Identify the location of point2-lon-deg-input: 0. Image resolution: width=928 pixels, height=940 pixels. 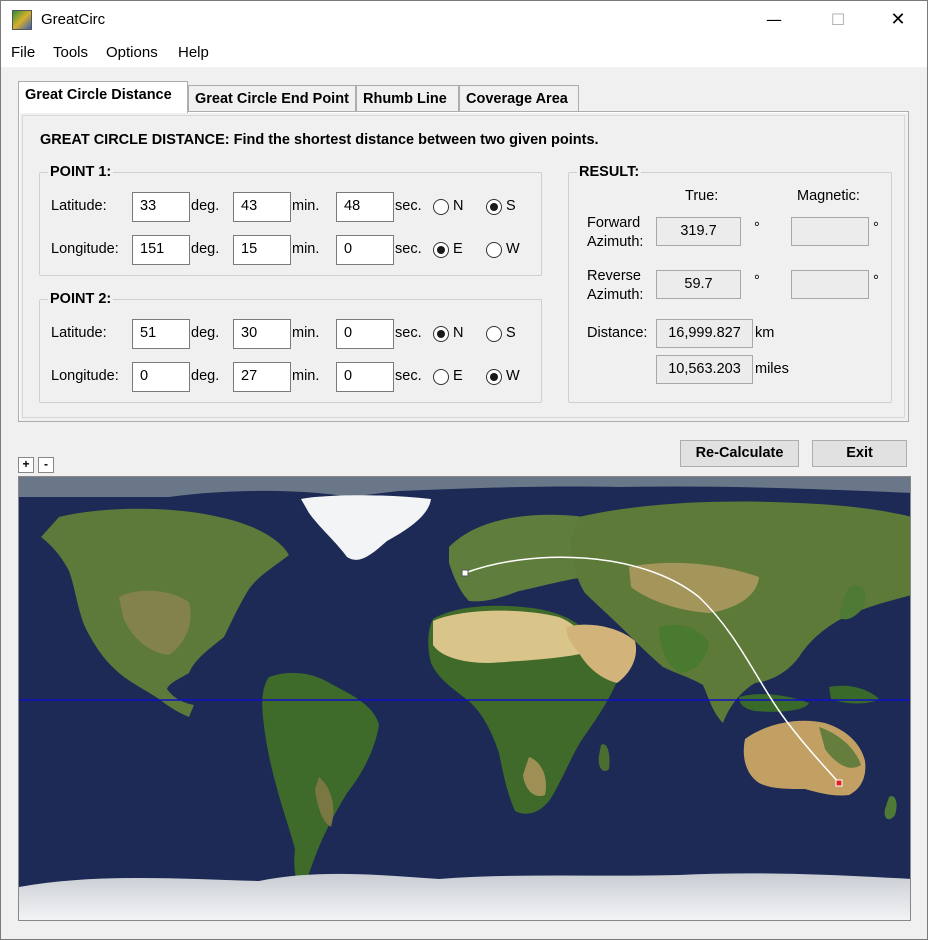
(161, 377).